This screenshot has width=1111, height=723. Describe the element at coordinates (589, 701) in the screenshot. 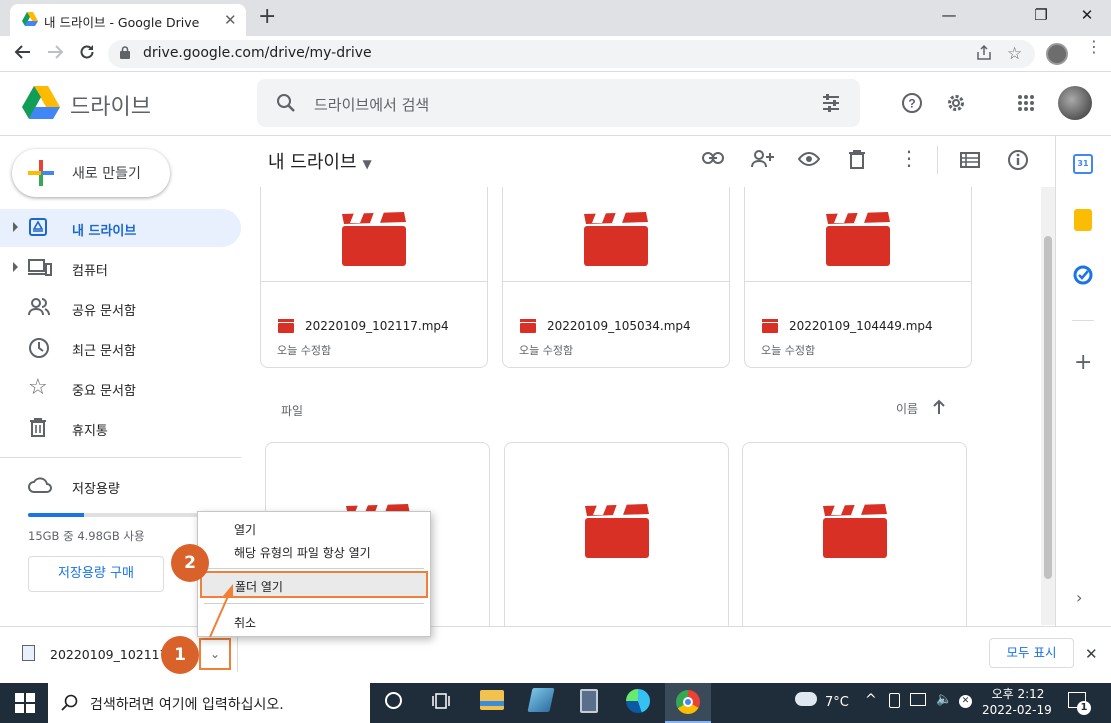

I see `calculator-icon` at that location.